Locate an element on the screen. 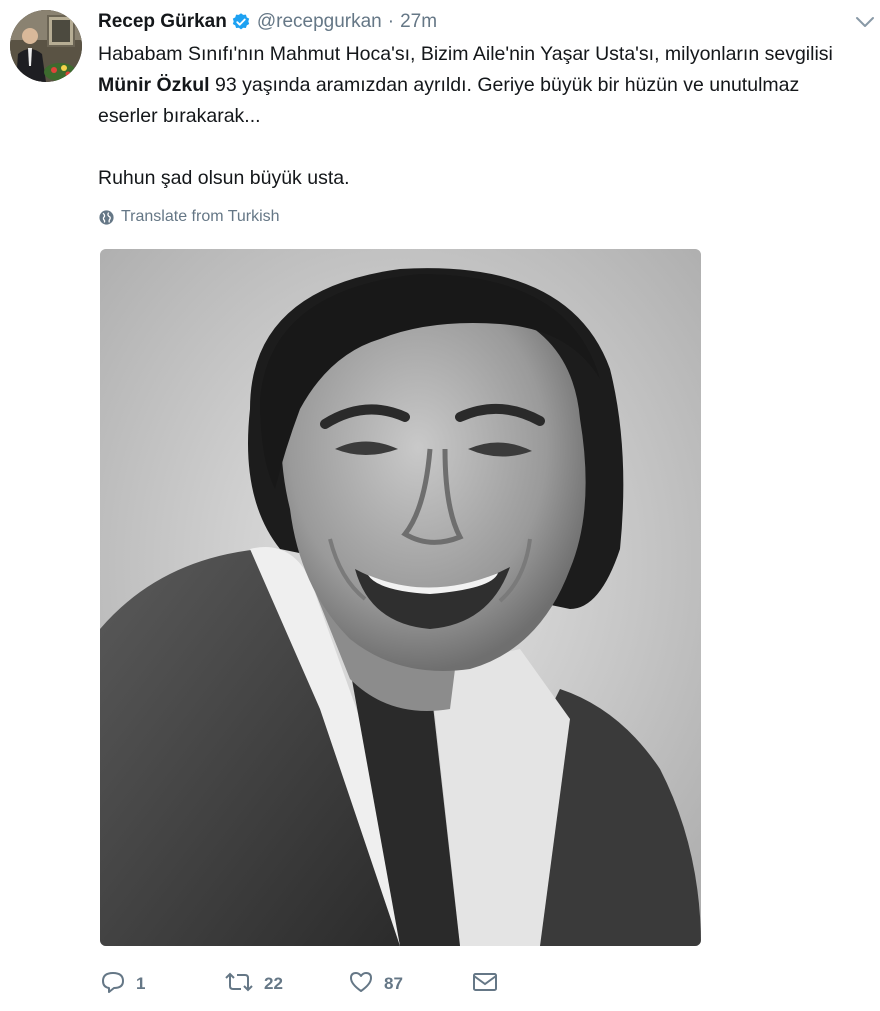  envelope-icon is located at coordinates (485, 984).